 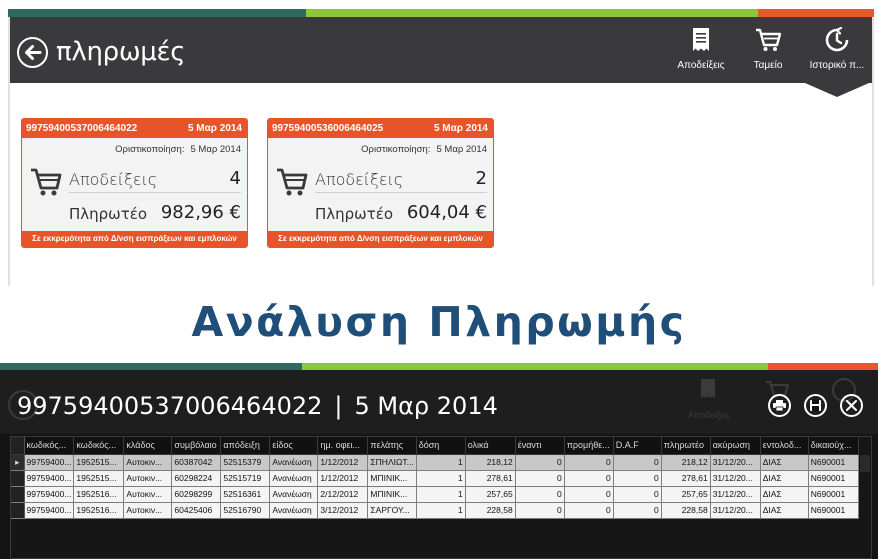 What do you see at coordinates (768, 65) in the screenshot?
I see `nav-cashier-label: Ταμείο` at bounding box center [768, 65].